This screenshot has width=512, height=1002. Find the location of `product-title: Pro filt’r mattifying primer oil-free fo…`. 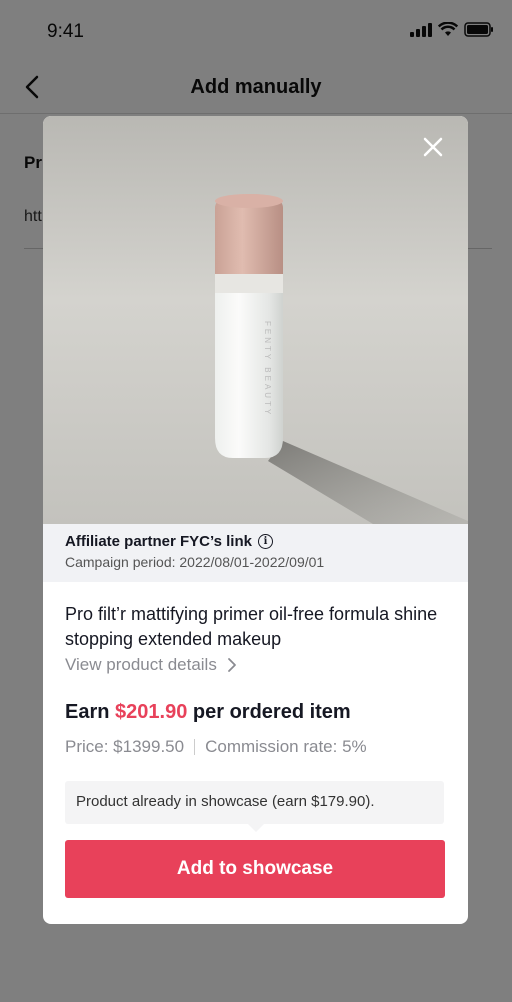

product-title: Pro filt’r mattifying primer oil-free fo… is located at coordinates (251, 626).